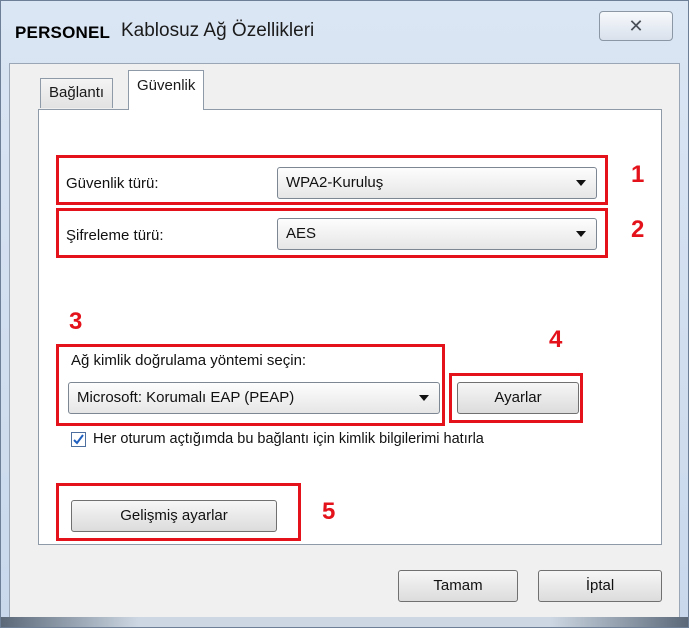  What do you see at coordinates (344, 32) in the screenshot?
I see `title-bar: PERSONEL Kablosuz Ağ Özellikleri ✕` at bounding box center [344, 32].